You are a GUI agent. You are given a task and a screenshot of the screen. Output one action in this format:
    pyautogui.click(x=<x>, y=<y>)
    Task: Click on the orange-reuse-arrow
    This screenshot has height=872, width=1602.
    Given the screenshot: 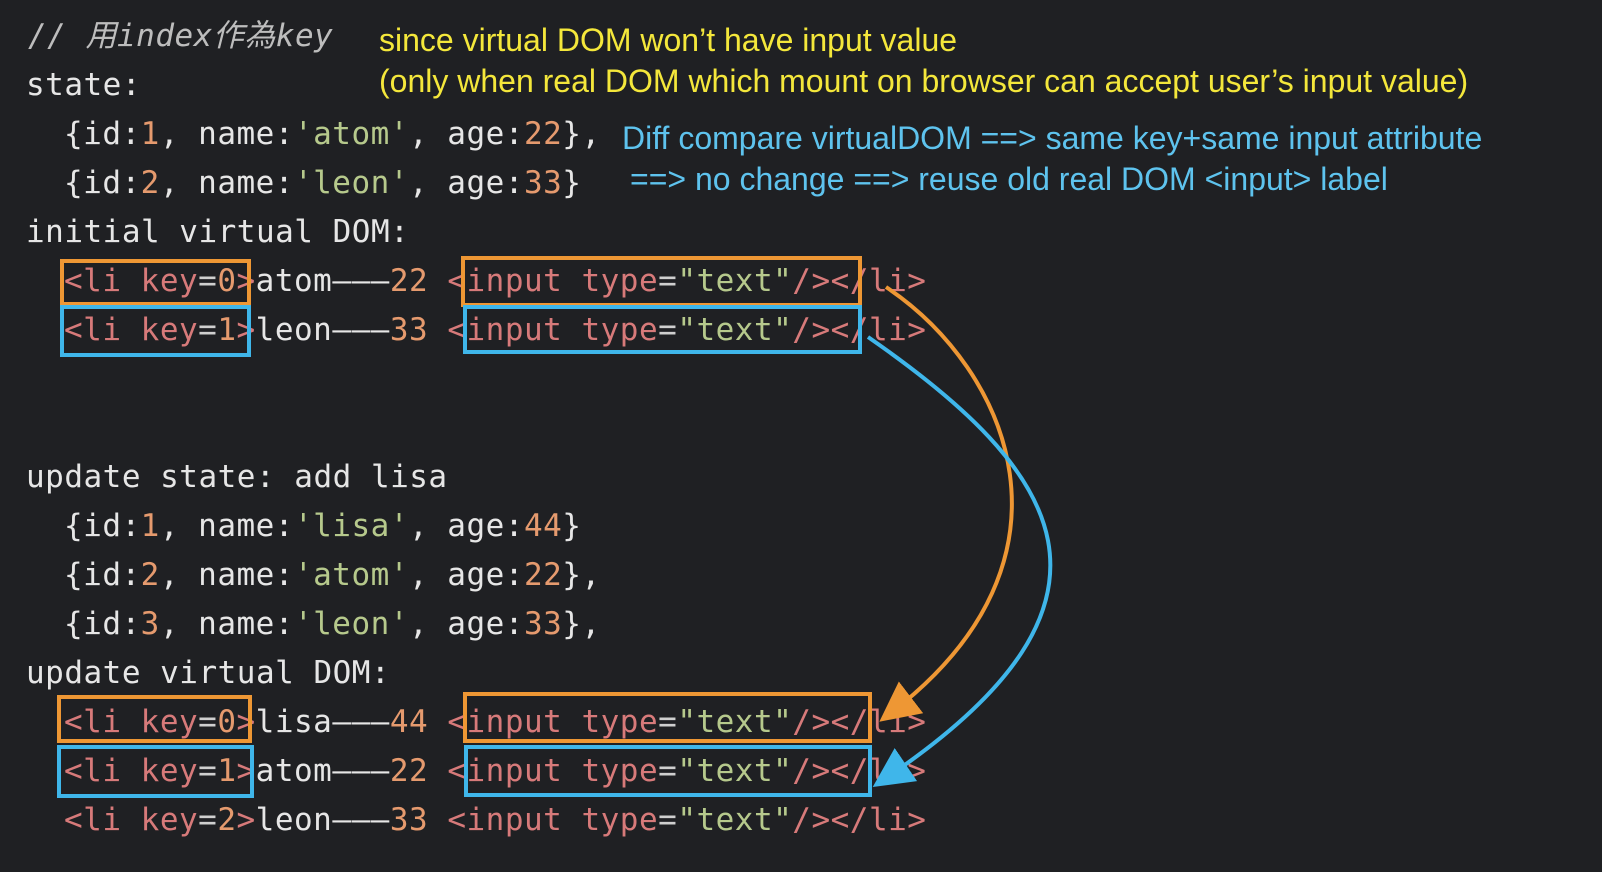 What is the action you would take?
    pyautogui.click(x=946, y=503)
    